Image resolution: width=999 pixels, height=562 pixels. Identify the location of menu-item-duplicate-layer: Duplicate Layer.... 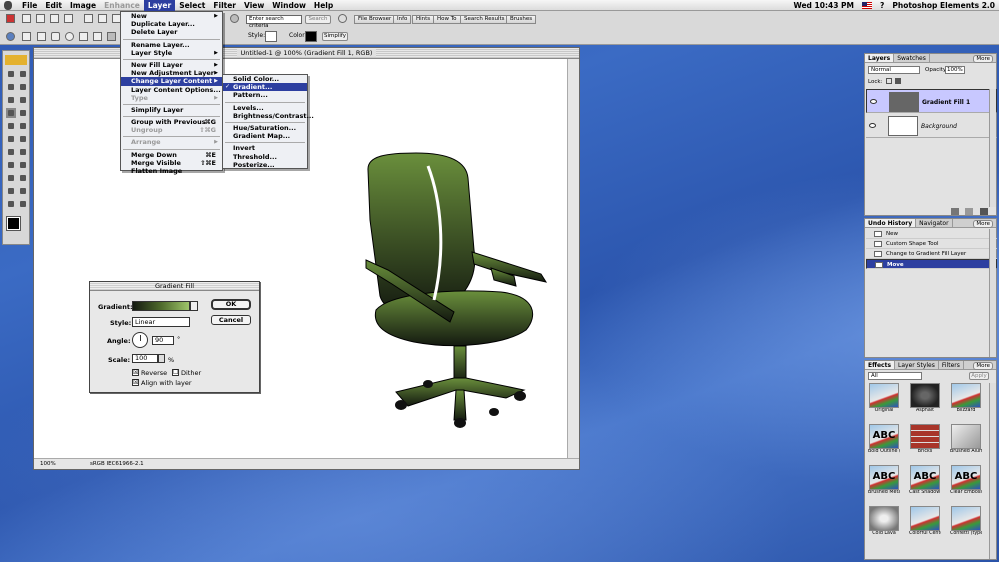
(171, 24).